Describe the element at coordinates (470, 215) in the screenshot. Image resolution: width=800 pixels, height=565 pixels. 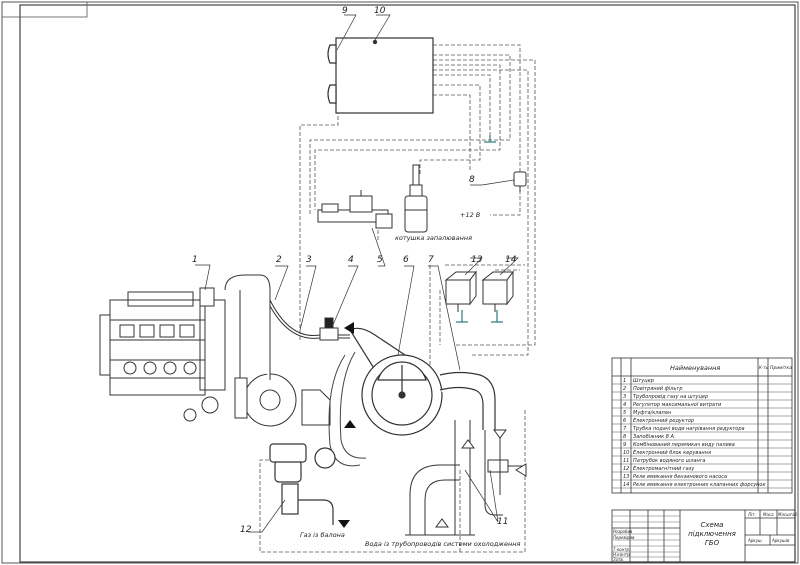
I see `voltage-label: +12 В` at that location.